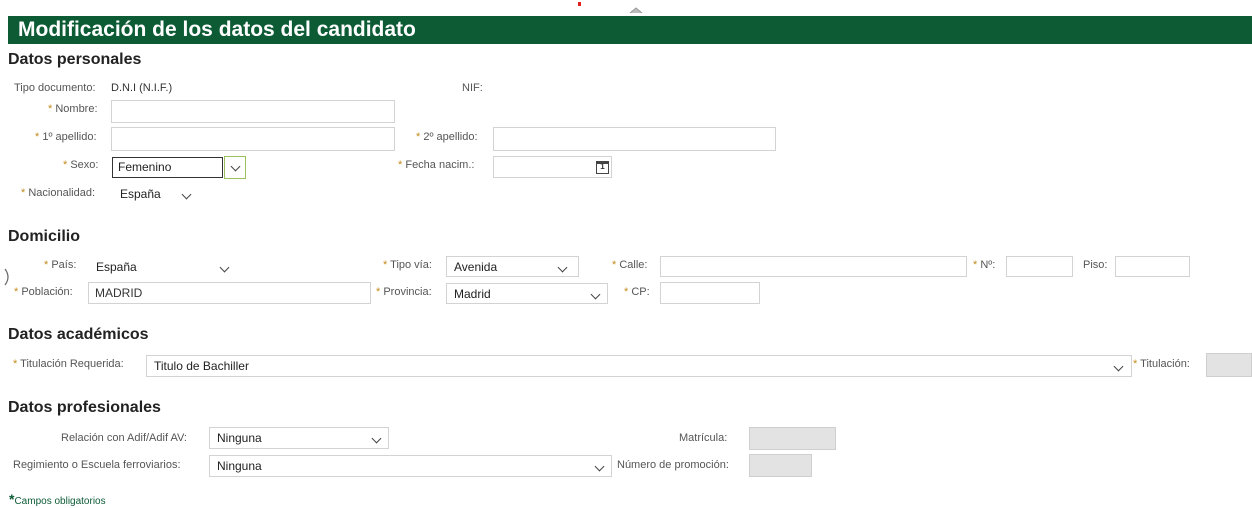 This screenshot has height=508, width=1252. Describe the element at coordinates (84, 407) in the screenshot. I see `section-datos-profesionales: Datos profesionales` at that location.